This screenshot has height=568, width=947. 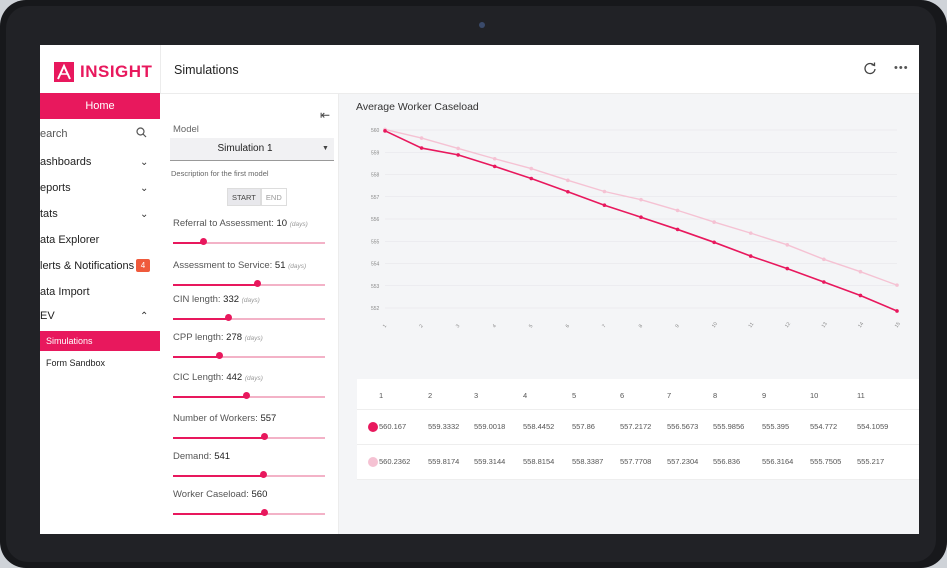 I want to click on y-tick-label: 560, so click(x=375, y=131).